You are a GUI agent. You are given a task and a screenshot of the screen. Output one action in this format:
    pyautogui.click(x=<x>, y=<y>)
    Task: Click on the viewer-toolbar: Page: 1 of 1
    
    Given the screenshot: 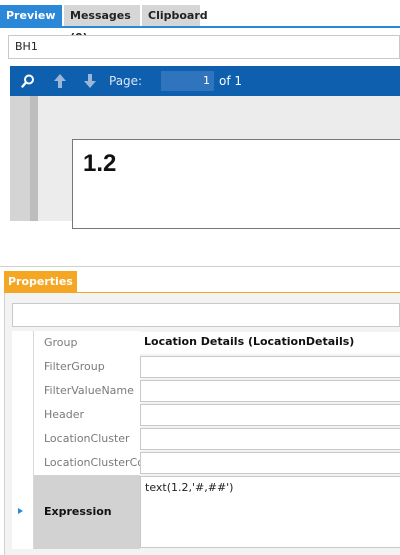 What is the action you would take?
    pyautogui.click(x=205, y=81)
    